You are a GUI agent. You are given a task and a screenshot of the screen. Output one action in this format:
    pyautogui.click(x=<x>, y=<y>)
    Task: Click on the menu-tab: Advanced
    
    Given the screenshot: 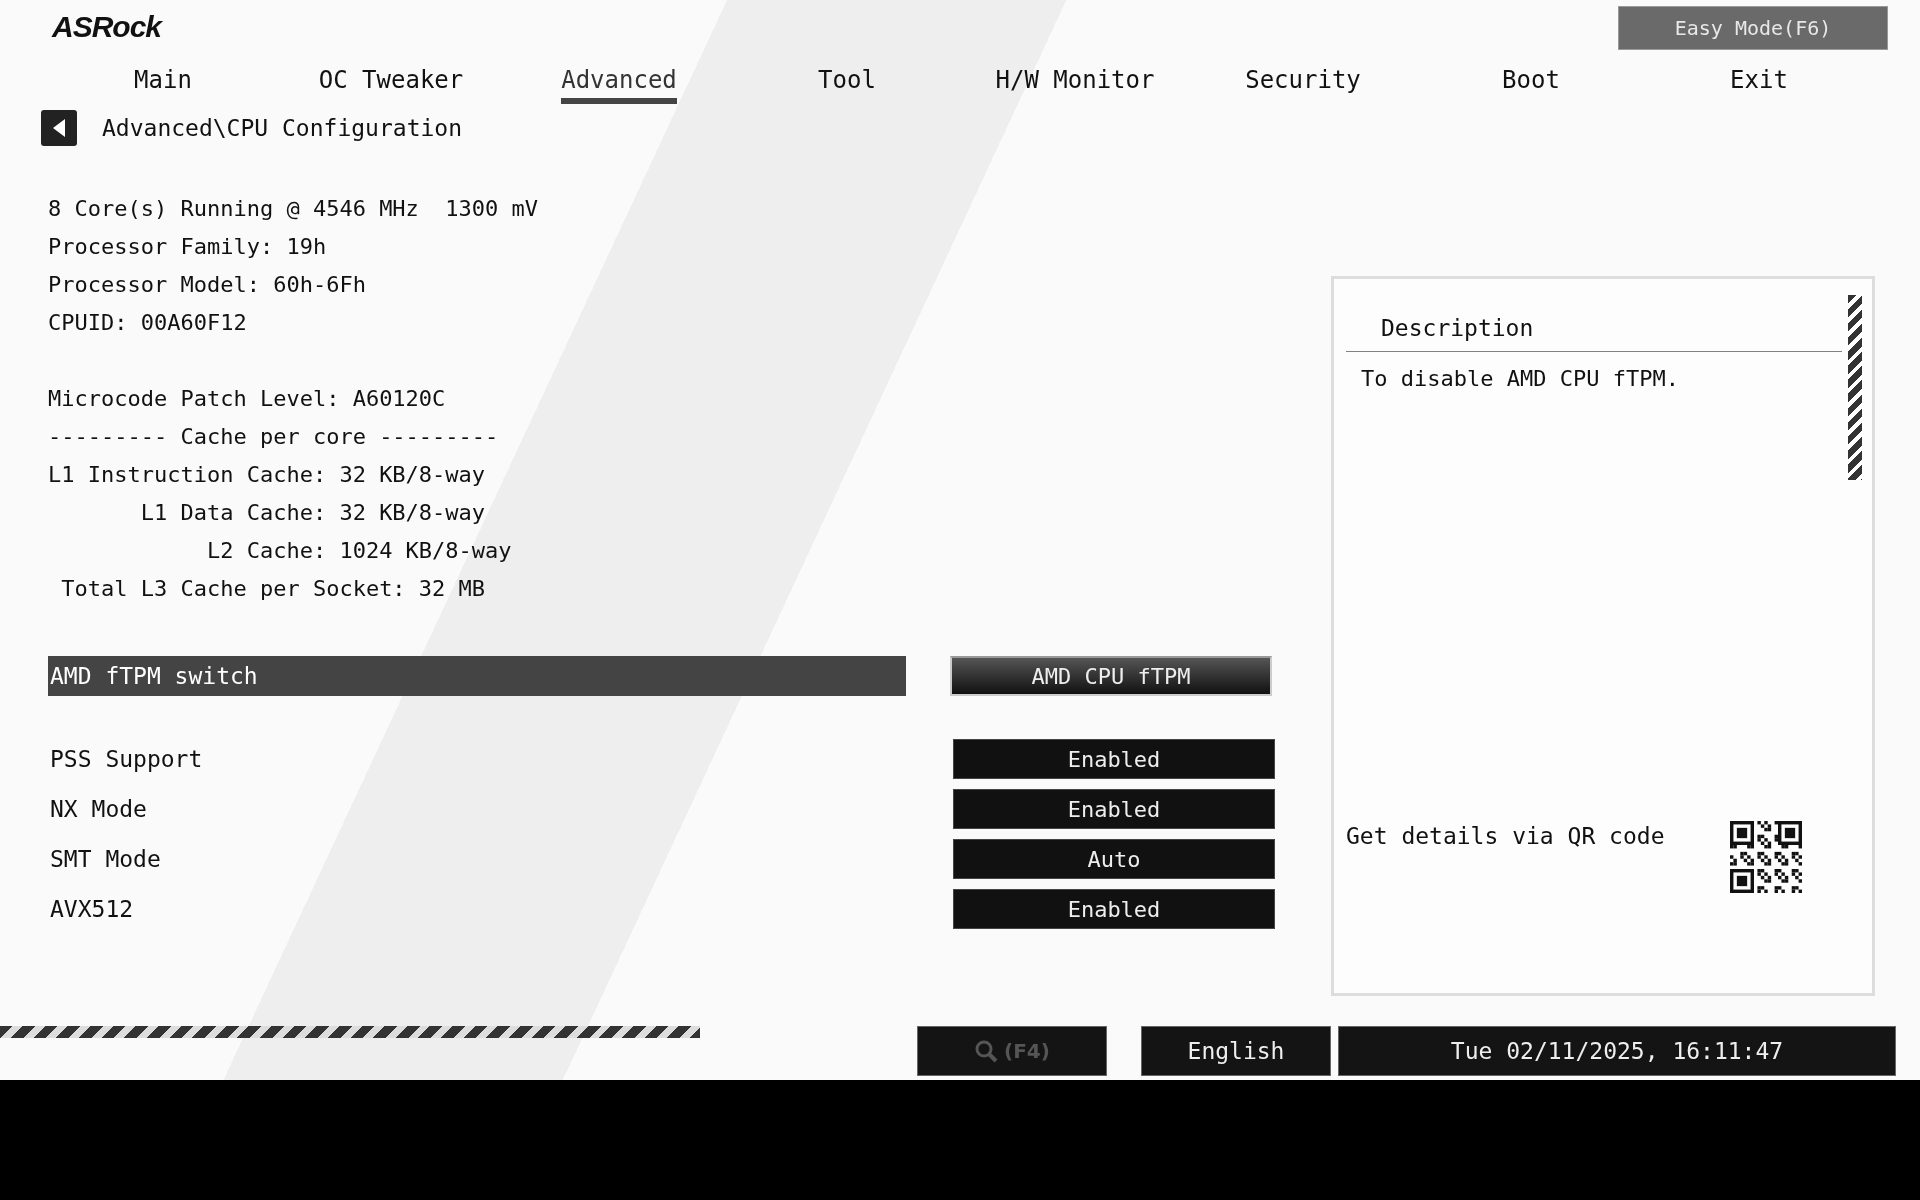 What is the action you would take?
    pyautogui.click(x=619, y=85)
    